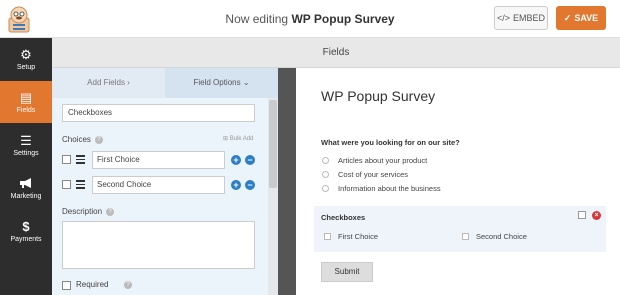  Describe the element at coordinates (503, 18) in the screenshot. I see `code-icon: </>` at that location.